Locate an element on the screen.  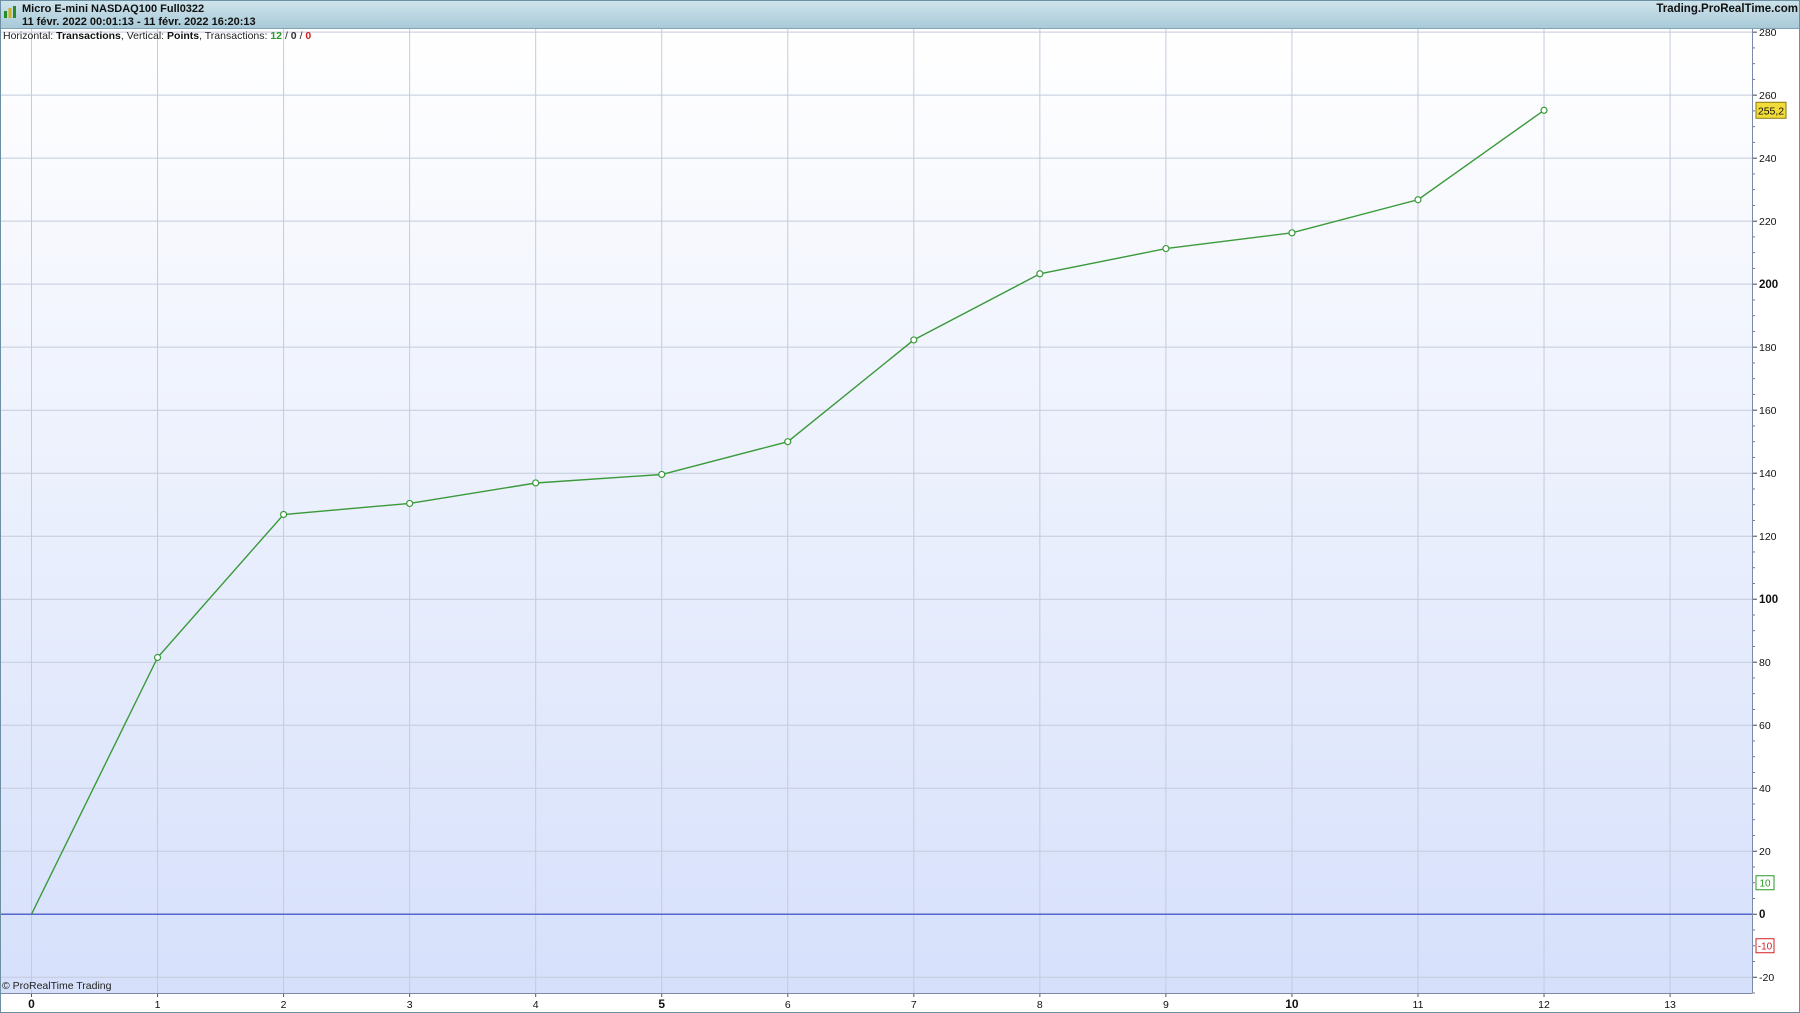
transactions-label: Transactions: is located at coordinates (236, 36).